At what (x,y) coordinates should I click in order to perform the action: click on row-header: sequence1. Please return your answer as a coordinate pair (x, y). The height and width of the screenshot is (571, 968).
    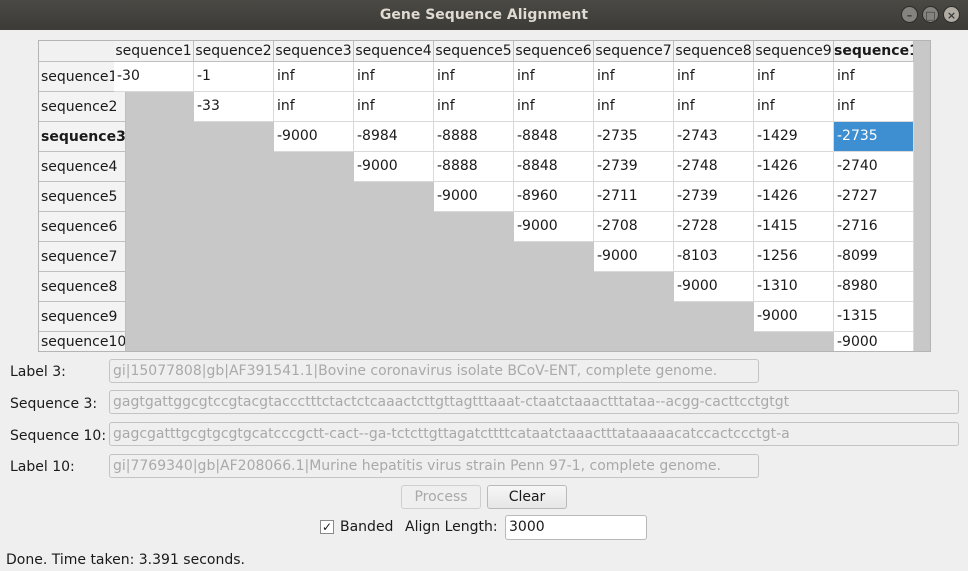
    Looking at the image, I should click on (82, 77).